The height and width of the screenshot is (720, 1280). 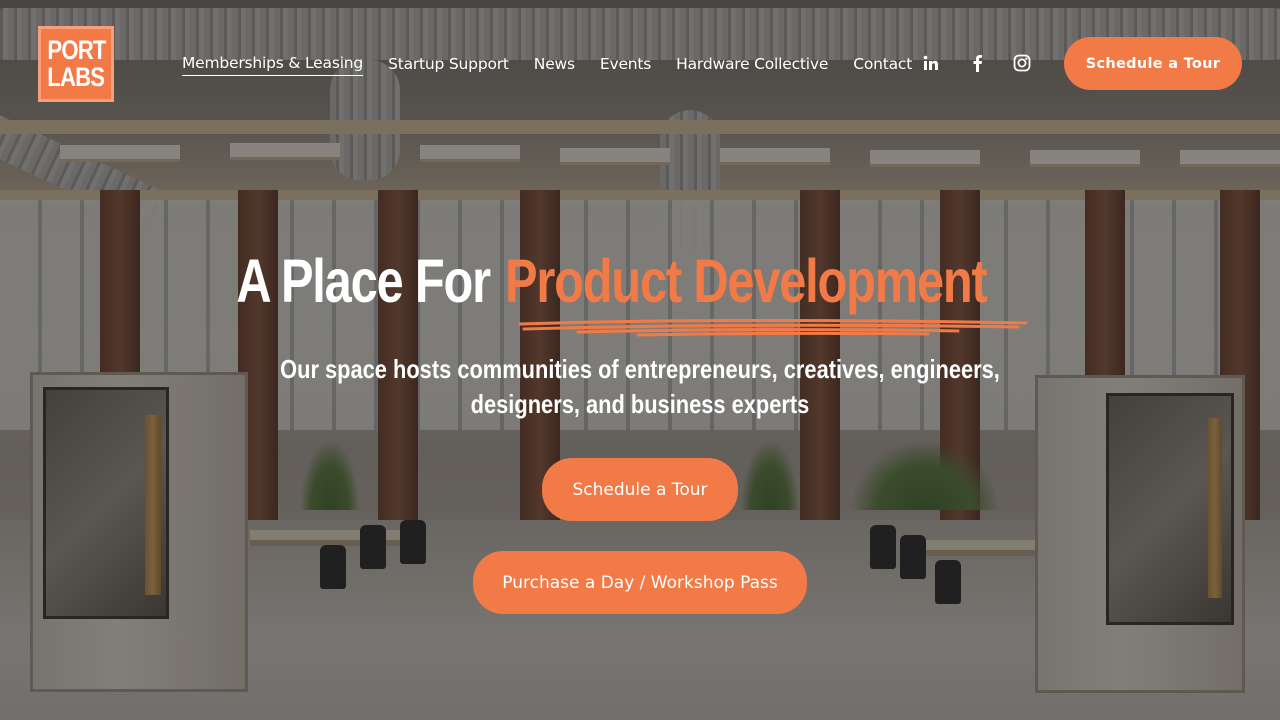 What do you see at coordinates (1022, 63) in the screenshot?
I see `instagram-icon` at bounding box center [1022, 63].